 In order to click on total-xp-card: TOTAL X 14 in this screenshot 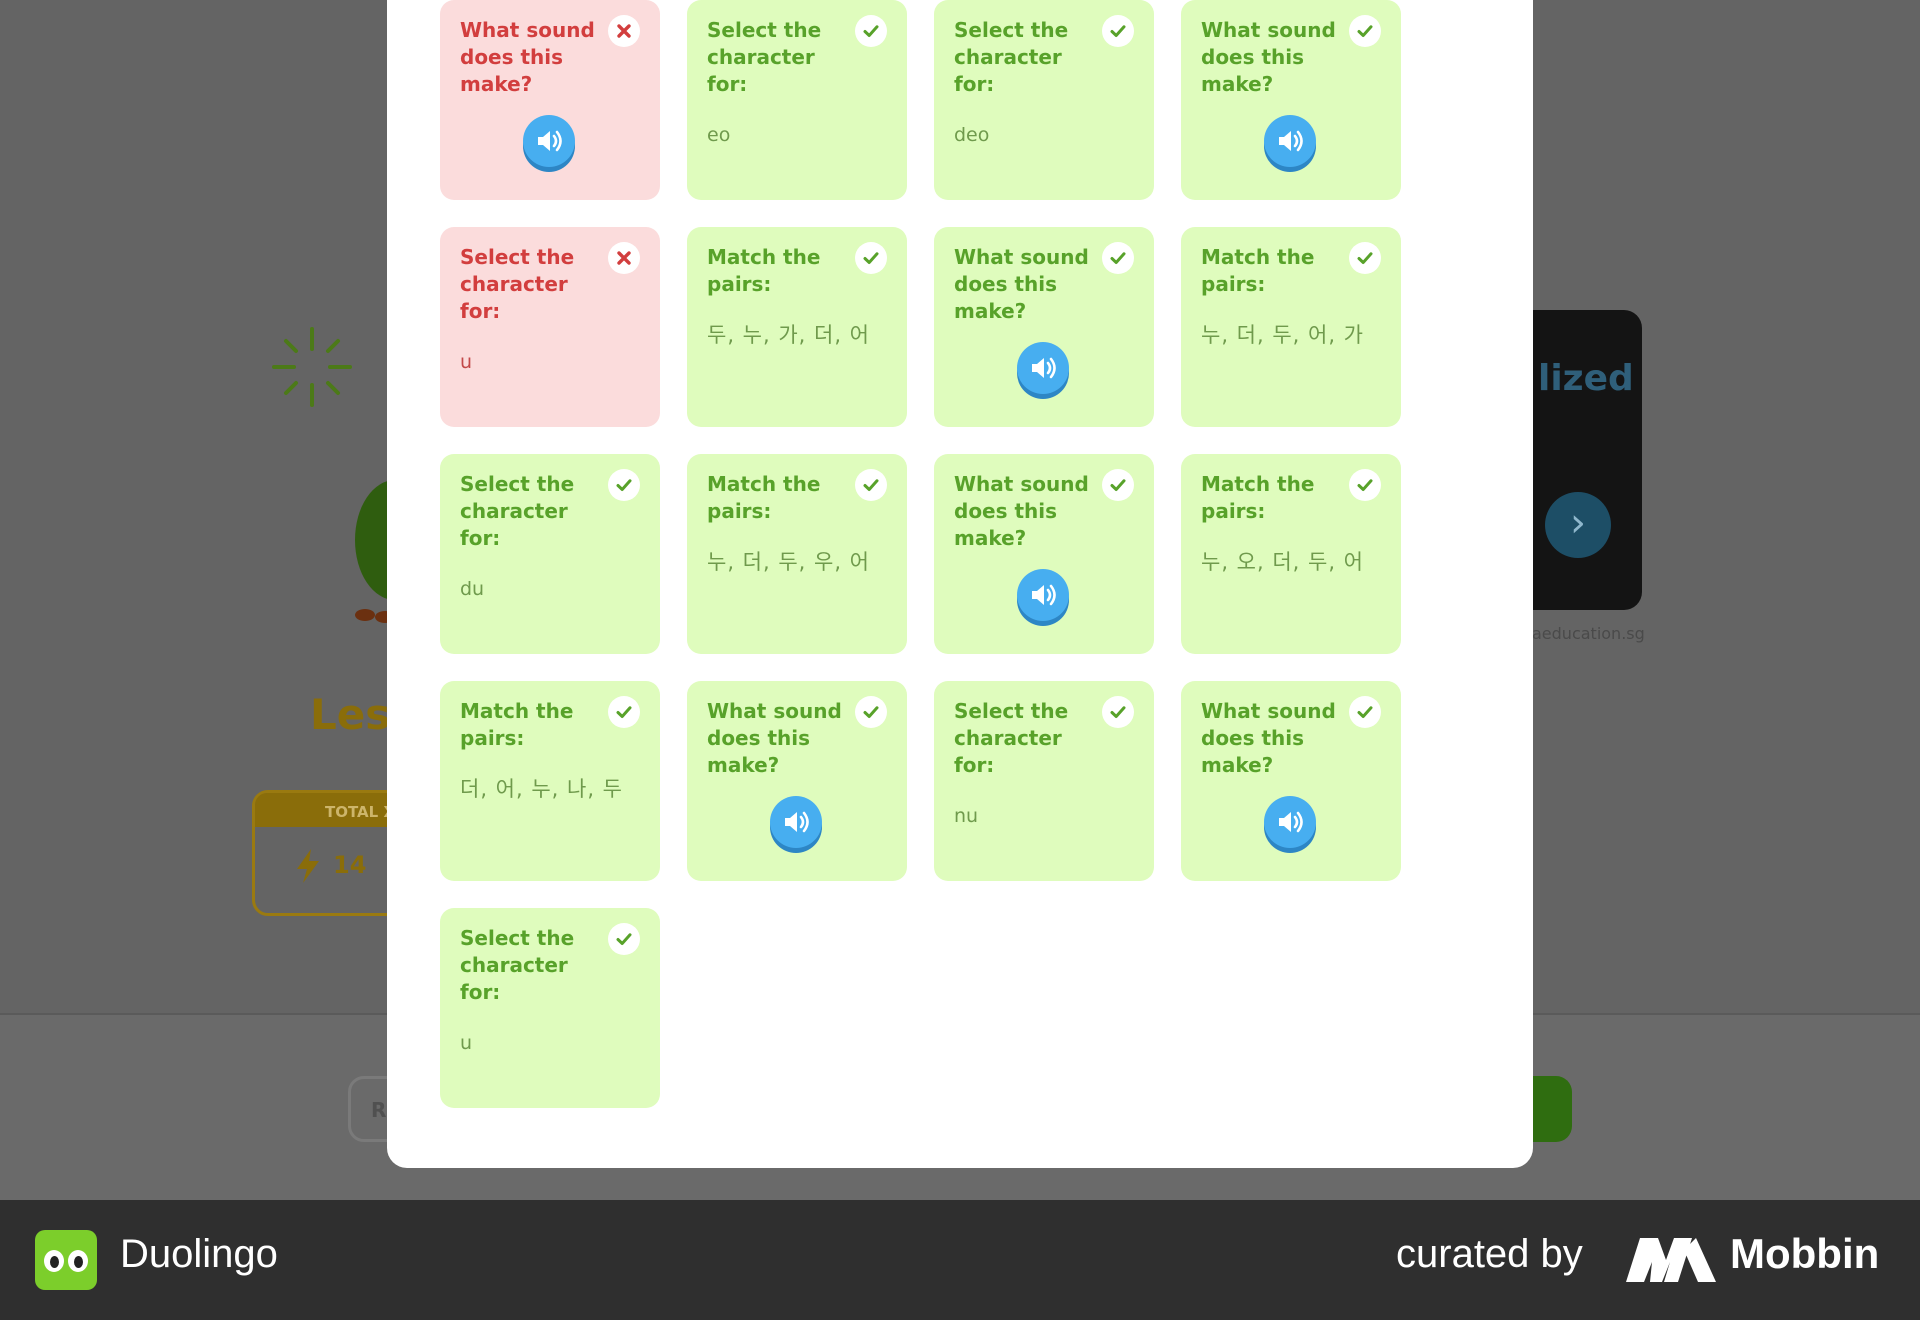, I will do `click(330, 853)`.